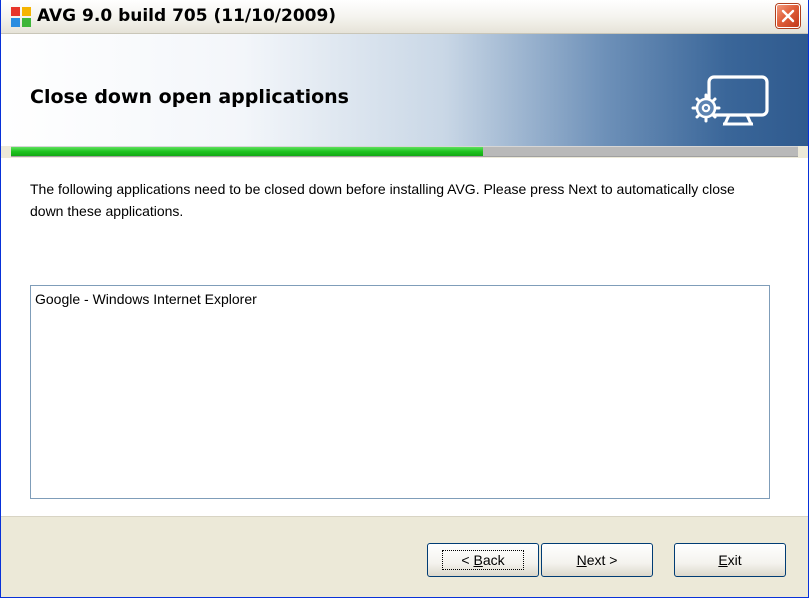 This screenshot has height=599, width=809. I want to click on close-button, so click(788, 16).